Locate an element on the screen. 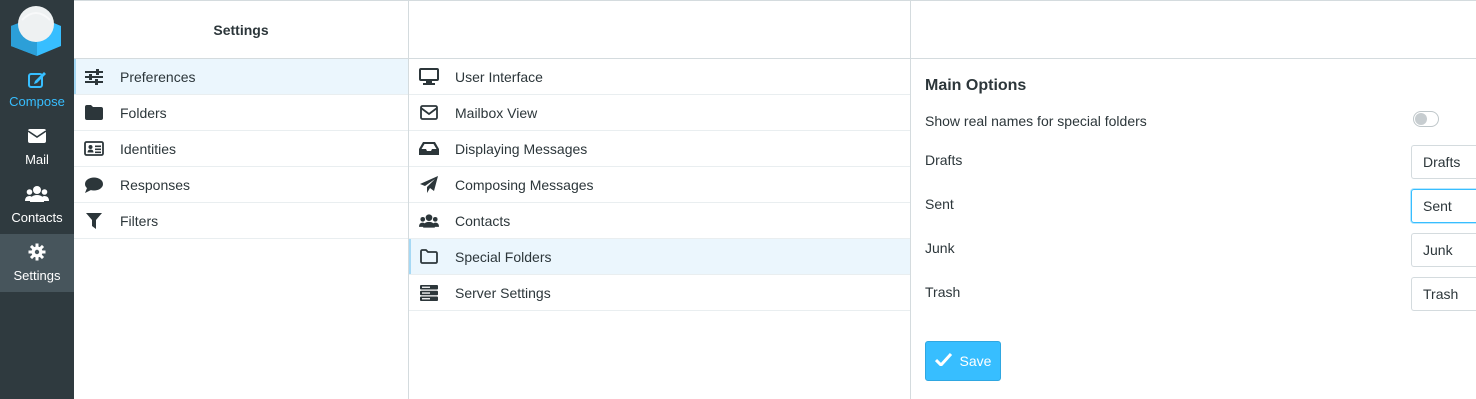 The width and height of the screenshot is (1476, 399). pref-user-interface: User Interface is located at coordinates (659, 77).